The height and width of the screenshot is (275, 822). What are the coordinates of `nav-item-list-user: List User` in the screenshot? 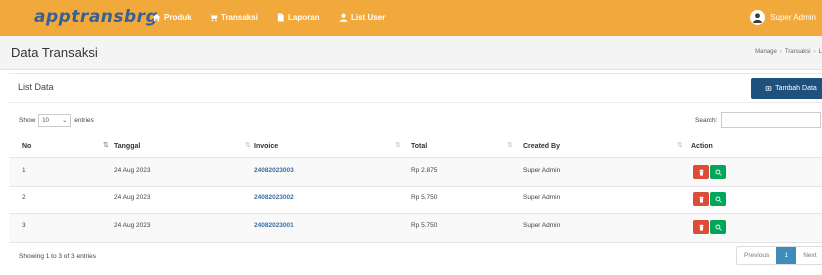 It's located at (362, 17).